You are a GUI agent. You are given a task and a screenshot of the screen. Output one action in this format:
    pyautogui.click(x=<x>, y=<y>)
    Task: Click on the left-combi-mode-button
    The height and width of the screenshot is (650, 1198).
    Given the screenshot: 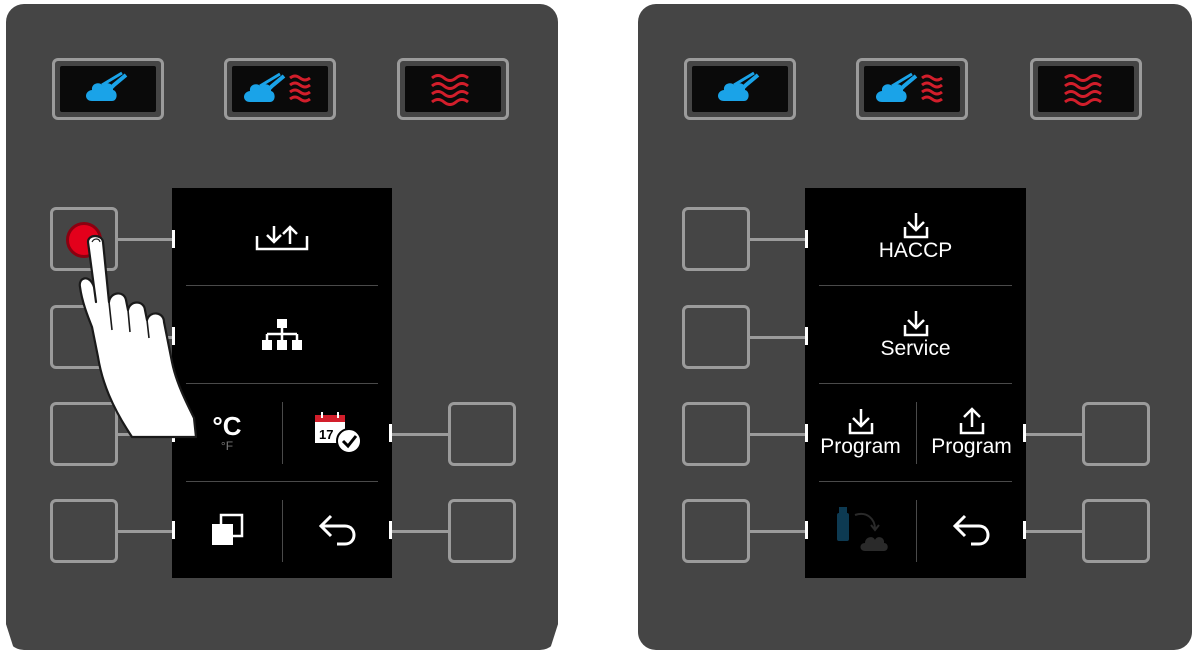 What is the action you would take?
    pyautogui.click(x=280, y=89)
    